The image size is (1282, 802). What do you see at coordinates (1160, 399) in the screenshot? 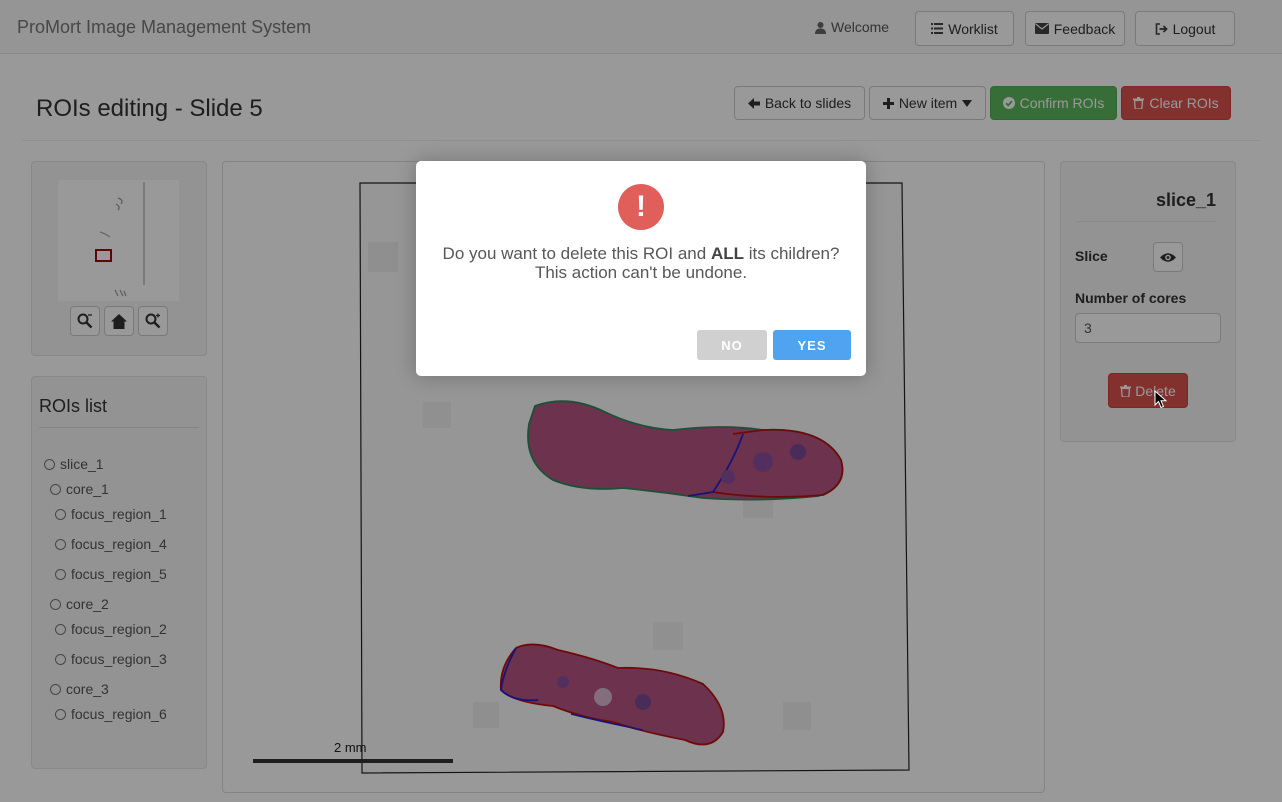
I see `mouse-cursor-icon` at bounding box center [1160, 399].